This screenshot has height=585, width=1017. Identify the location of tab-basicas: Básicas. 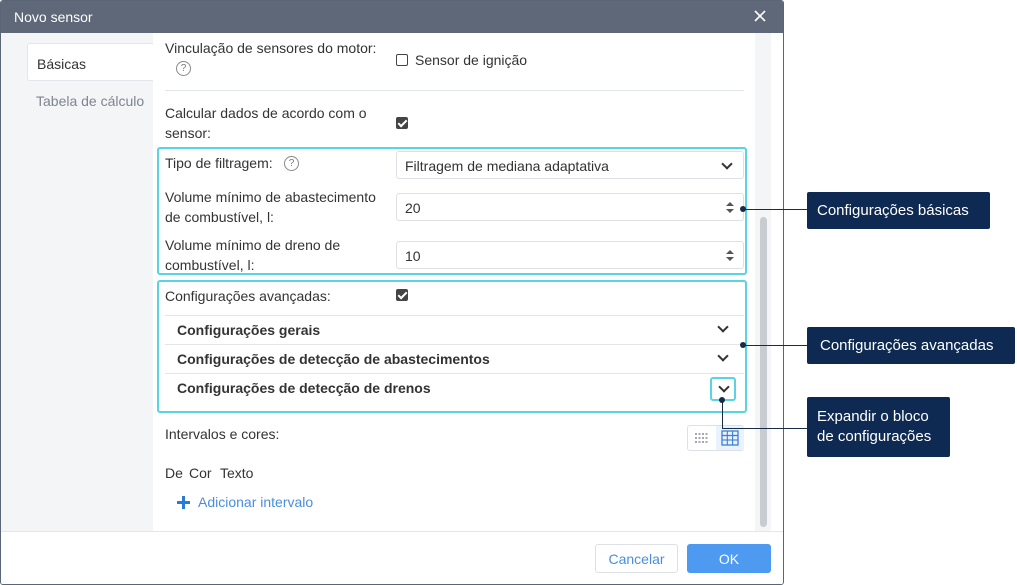
(90, 62).